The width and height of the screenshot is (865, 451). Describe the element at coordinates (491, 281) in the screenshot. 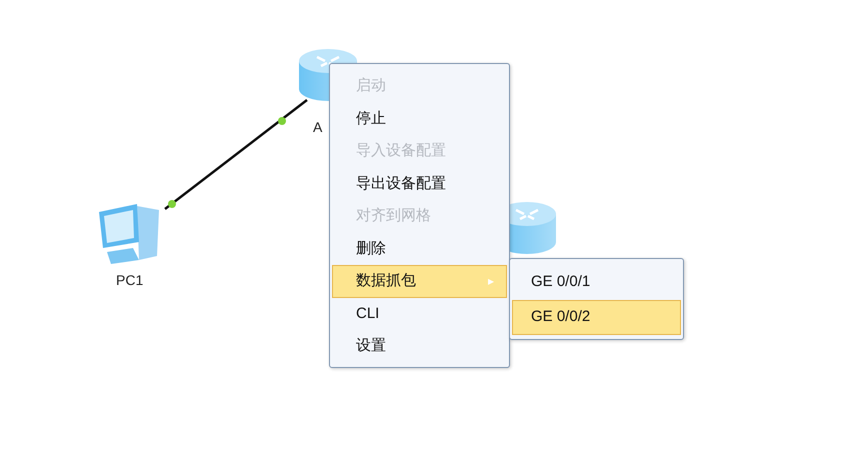

I see `submenu-arrow-icon: ▸` at that location.